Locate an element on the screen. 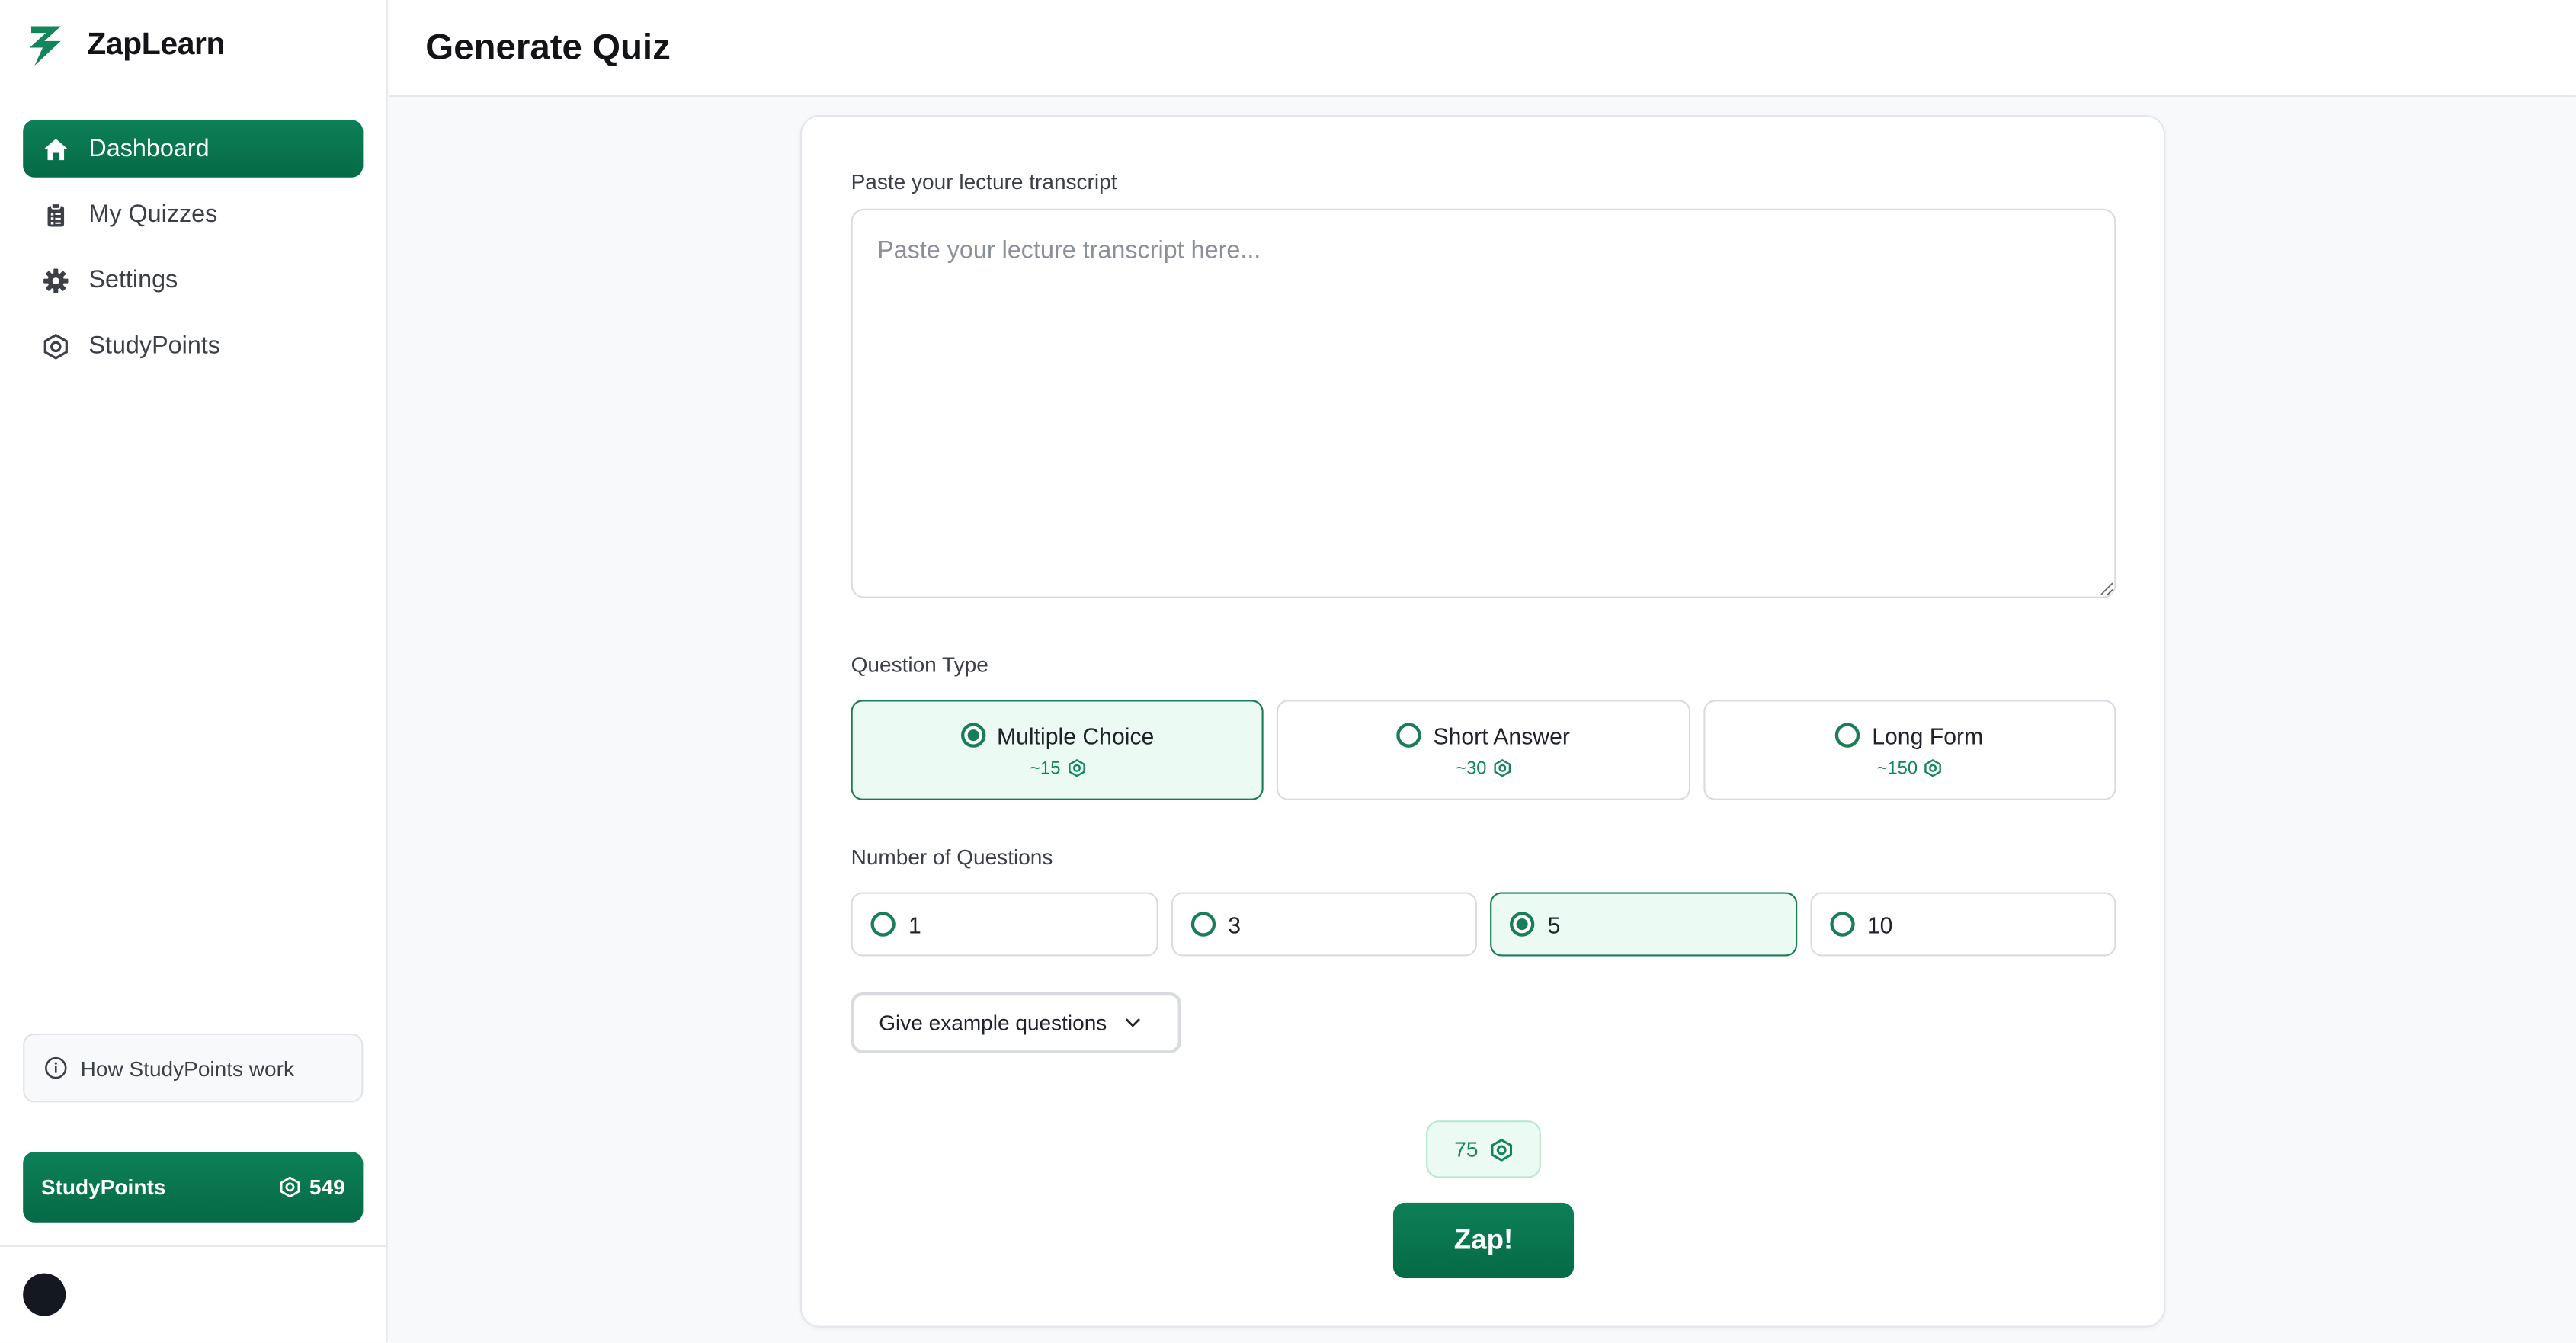 This screenshot has height=1343, width=2576. studypoints-label: StudyPoints is located at coordinates (103, 1187).